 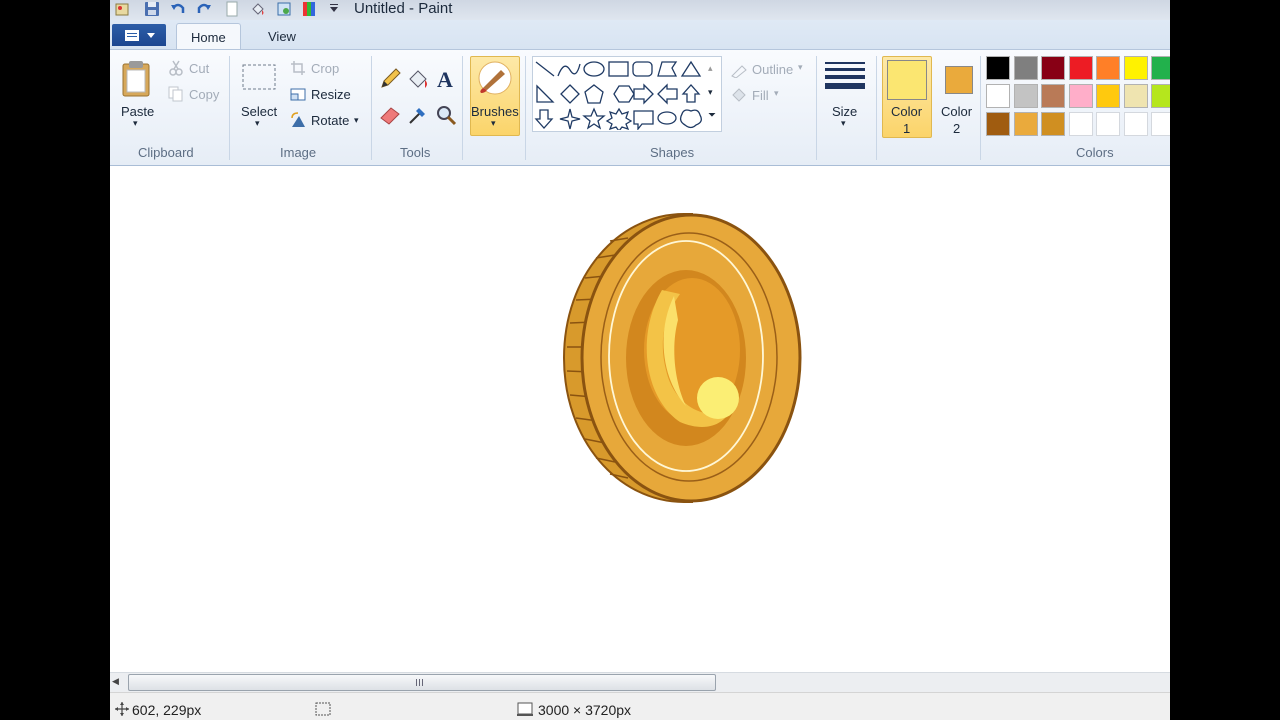 I want to click on resize-button: Resize, so click(x=331, y=94).